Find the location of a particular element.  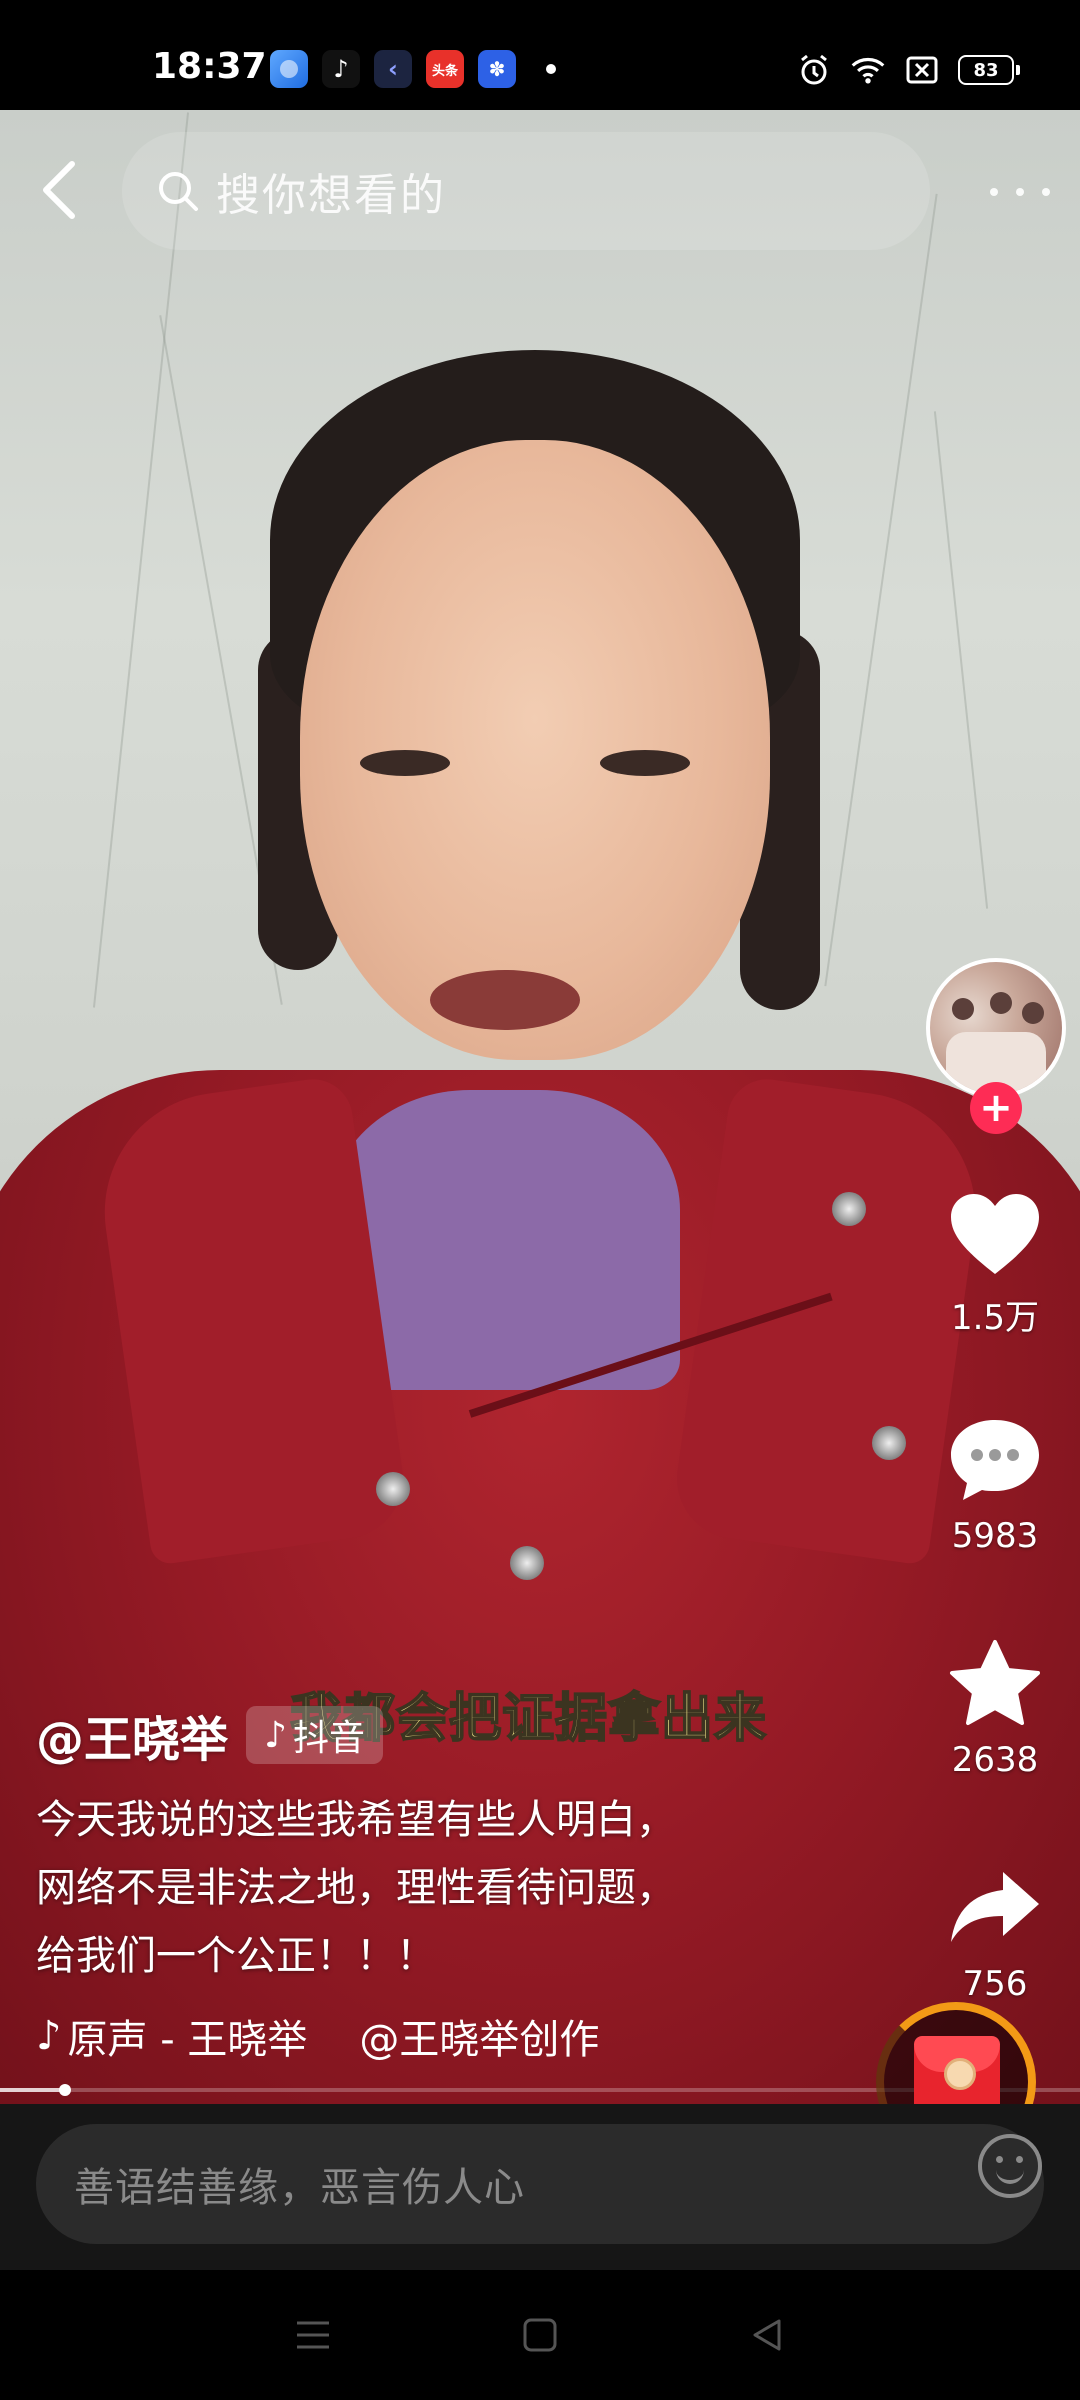

music-note-icon: ♪ is located at coordinates (49, 2036).